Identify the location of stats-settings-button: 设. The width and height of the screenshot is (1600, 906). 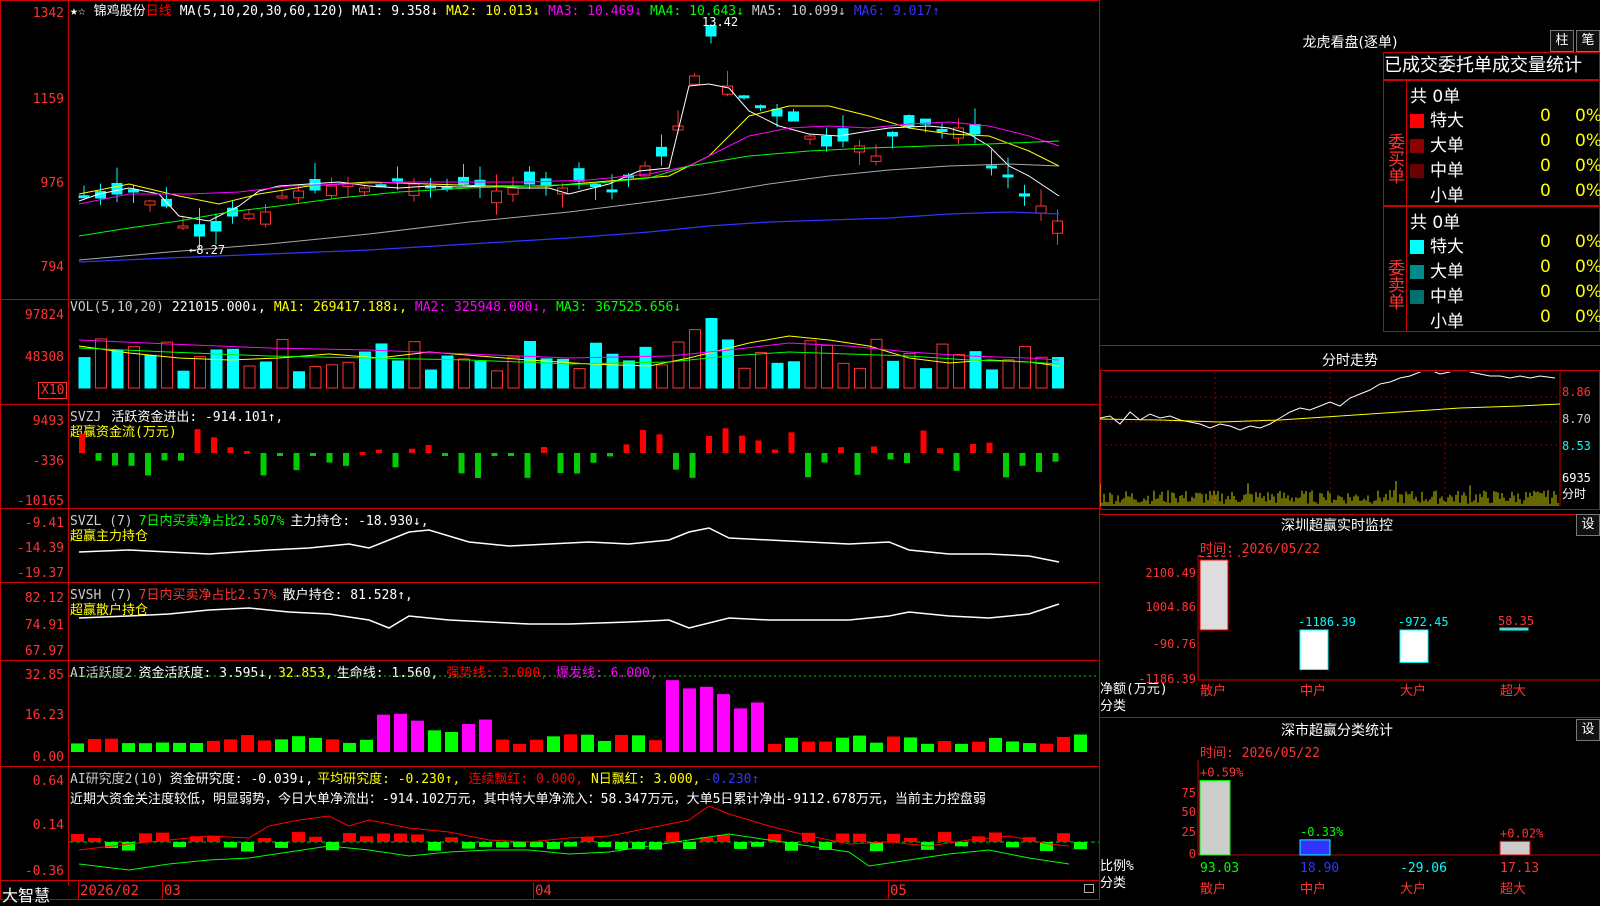
(1588, 730).